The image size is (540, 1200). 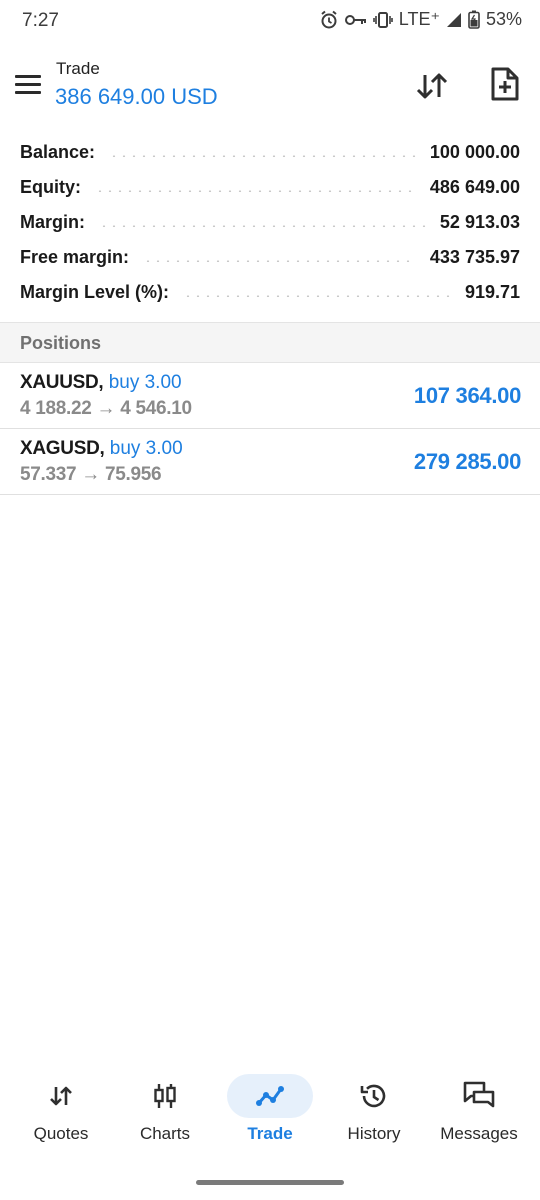 I want to click on vibrate-icon, so click(x=382, y=20).